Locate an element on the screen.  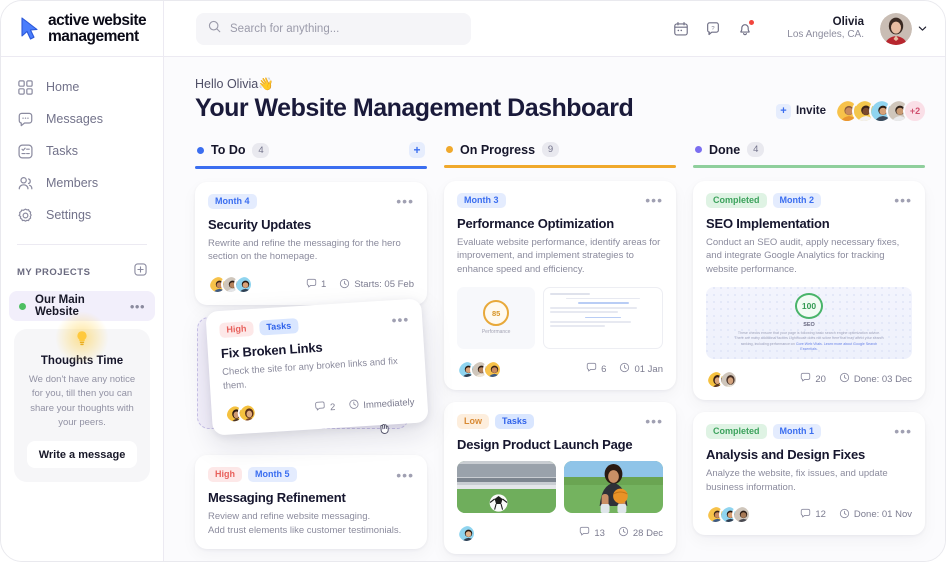
write-a-message-button: Write a message is located at coordinates (82, 454).